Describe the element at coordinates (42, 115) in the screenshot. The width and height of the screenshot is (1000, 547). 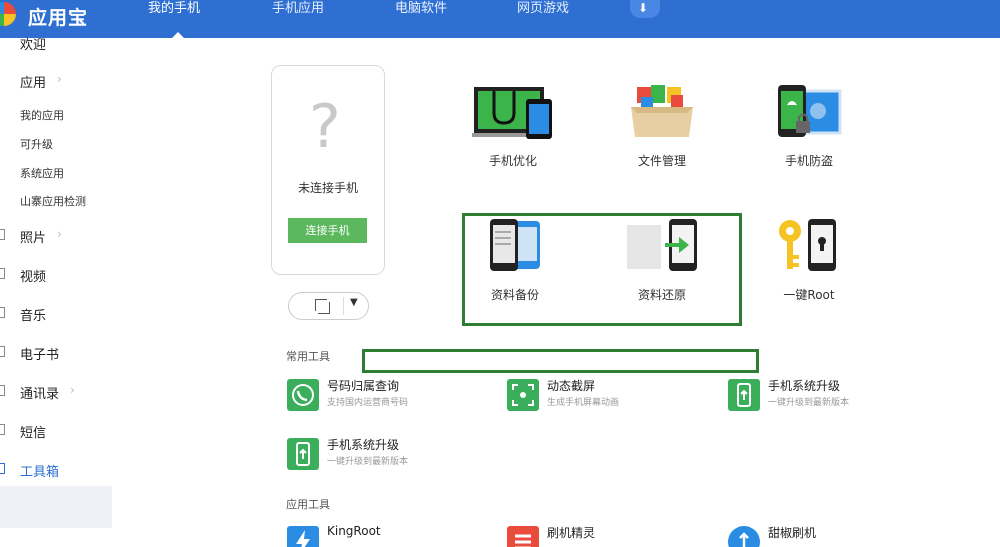
I see `sidebar-sub-my-apps: 我的应用` at that location.